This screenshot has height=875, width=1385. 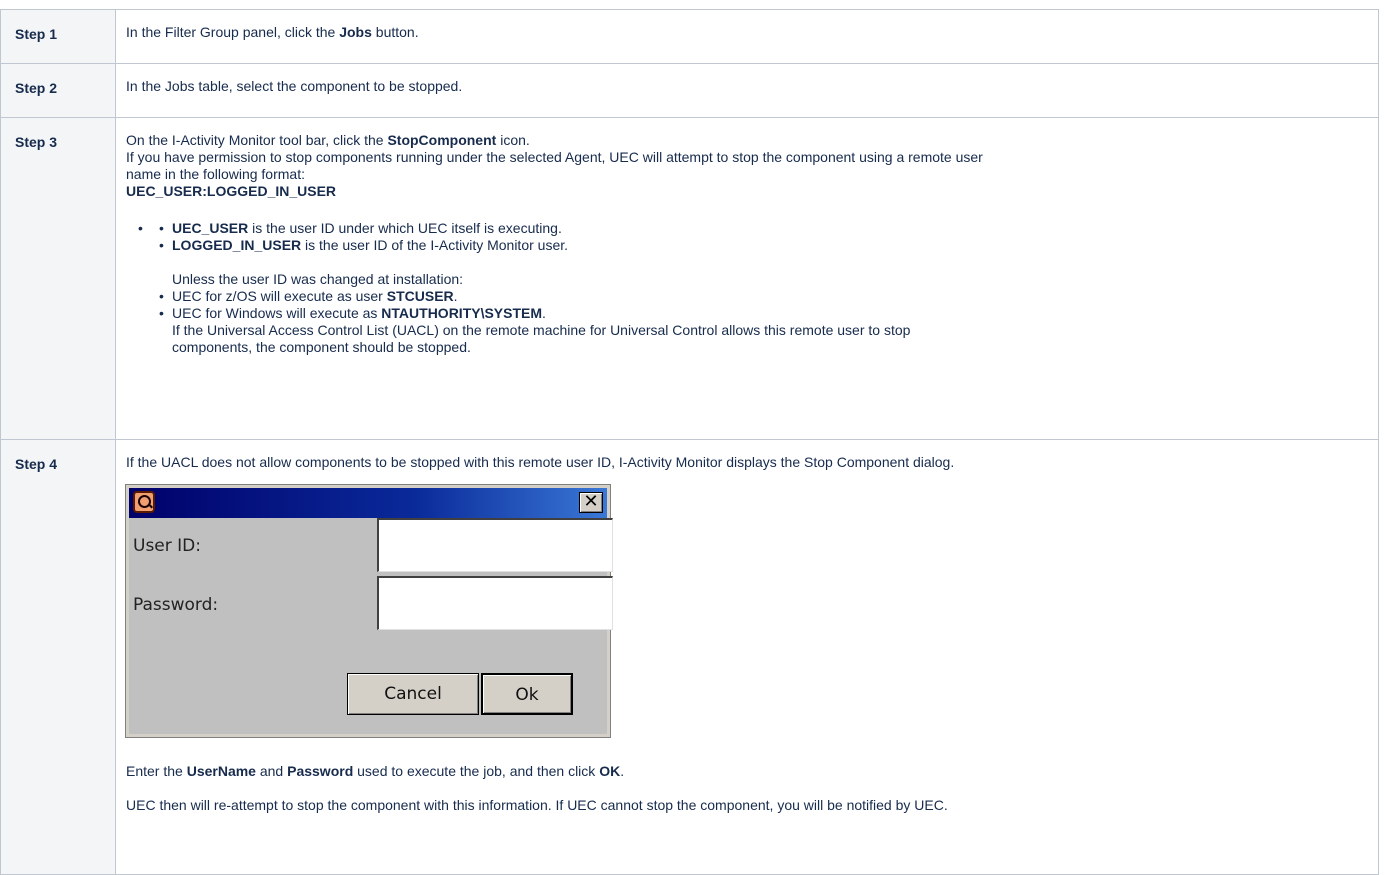 I want to click on user-id-label: User ID:, so click(x=167, y=546).